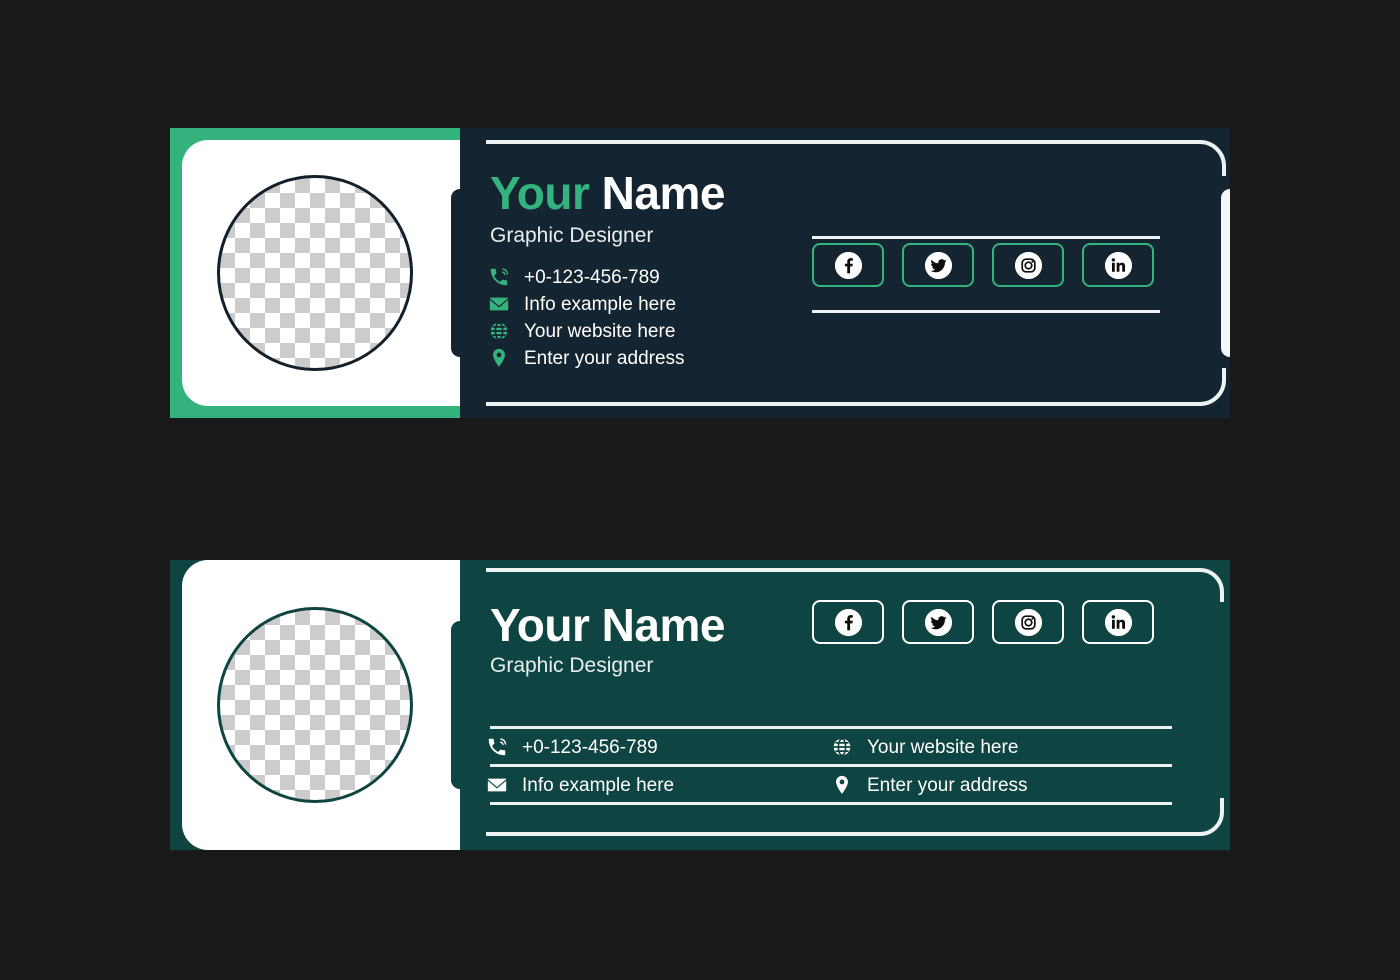 This screenshot has width=1400, height=980. Describe the element at coordinates (856, 585) in the screenshot. I see `frame-top-bracket` at that location.